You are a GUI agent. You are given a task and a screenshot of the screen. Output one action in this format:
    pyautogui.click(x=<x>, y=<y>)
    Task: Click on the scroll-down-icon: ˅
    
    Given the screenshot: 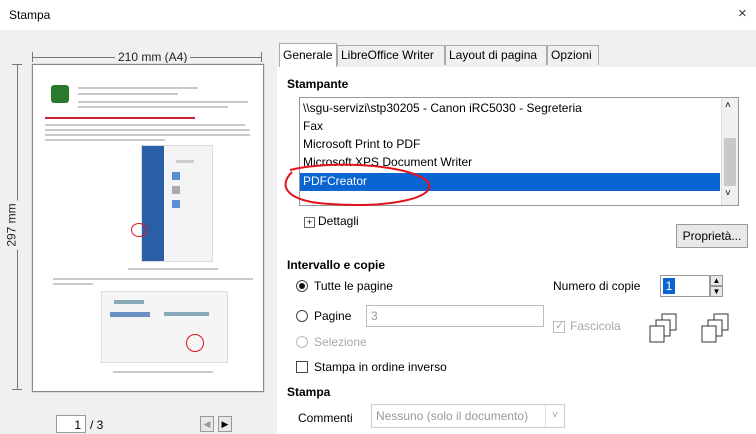 What is the action you would take?
    pyautogui.click(x=728, y=193)
    